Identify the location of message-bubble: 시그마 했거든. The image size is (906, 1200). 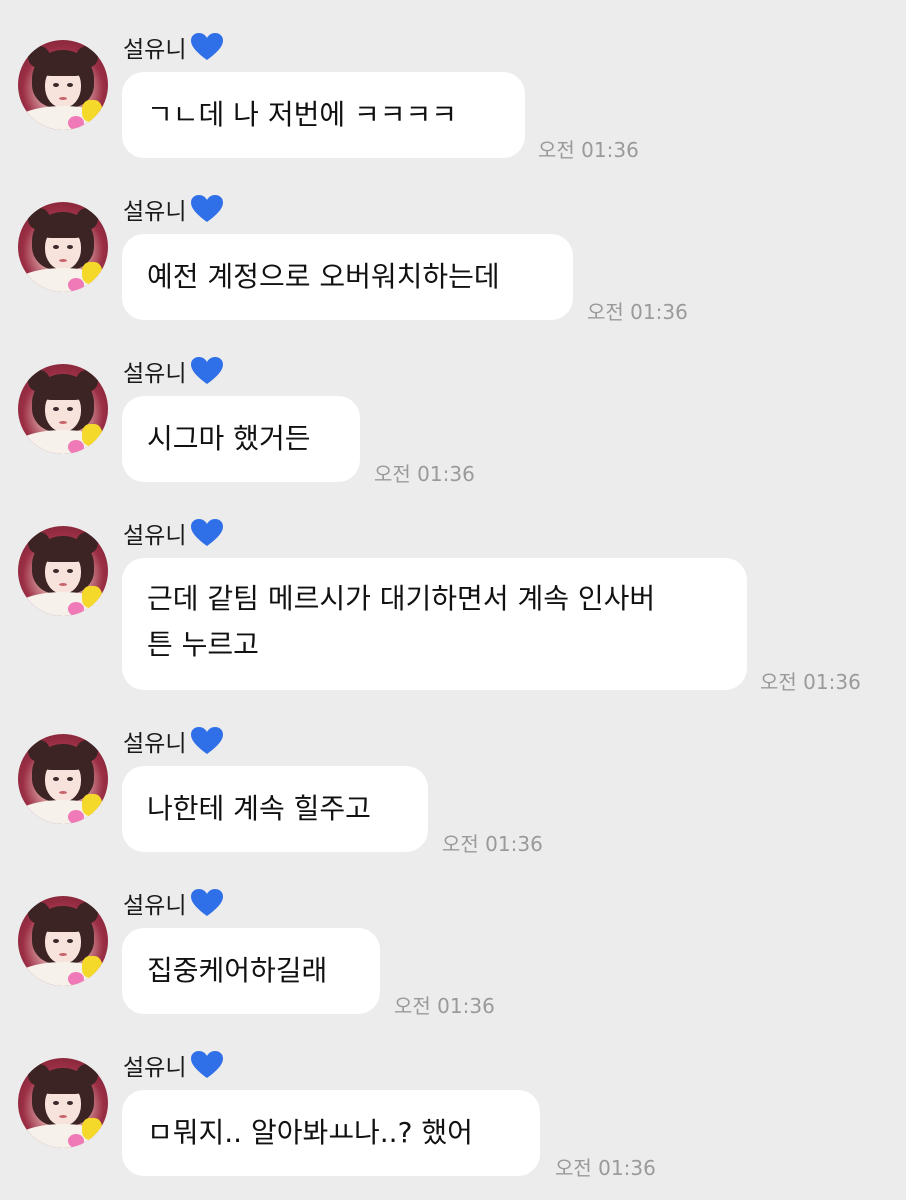
(241, 439).